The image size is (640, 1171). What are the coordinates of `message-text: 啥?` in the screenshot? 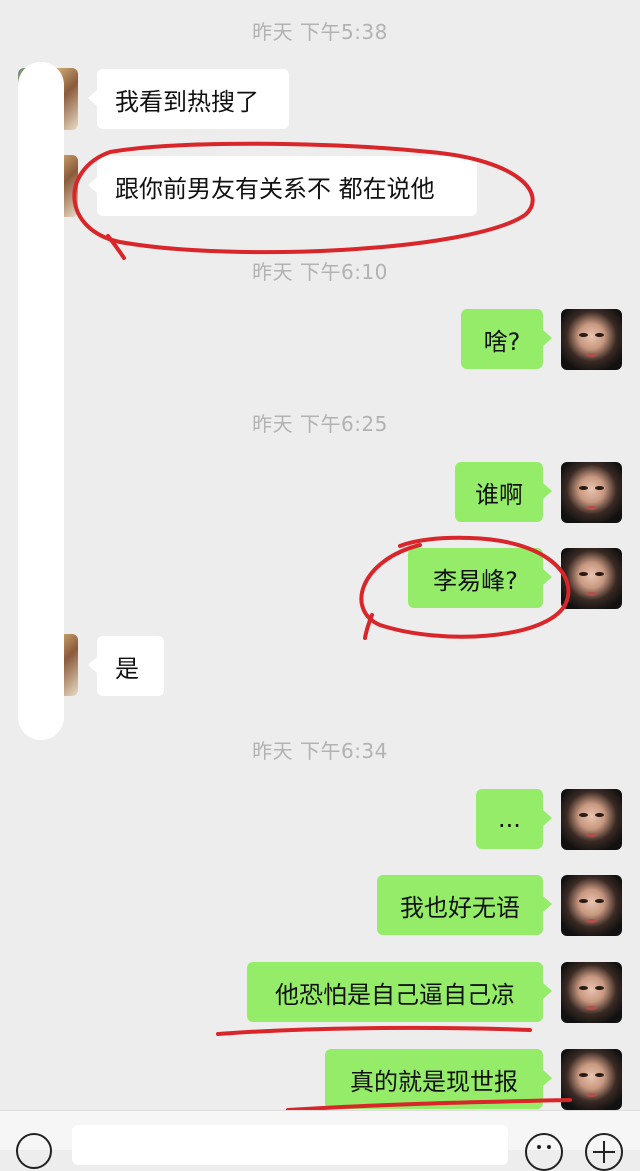 It's located at (502, 341).